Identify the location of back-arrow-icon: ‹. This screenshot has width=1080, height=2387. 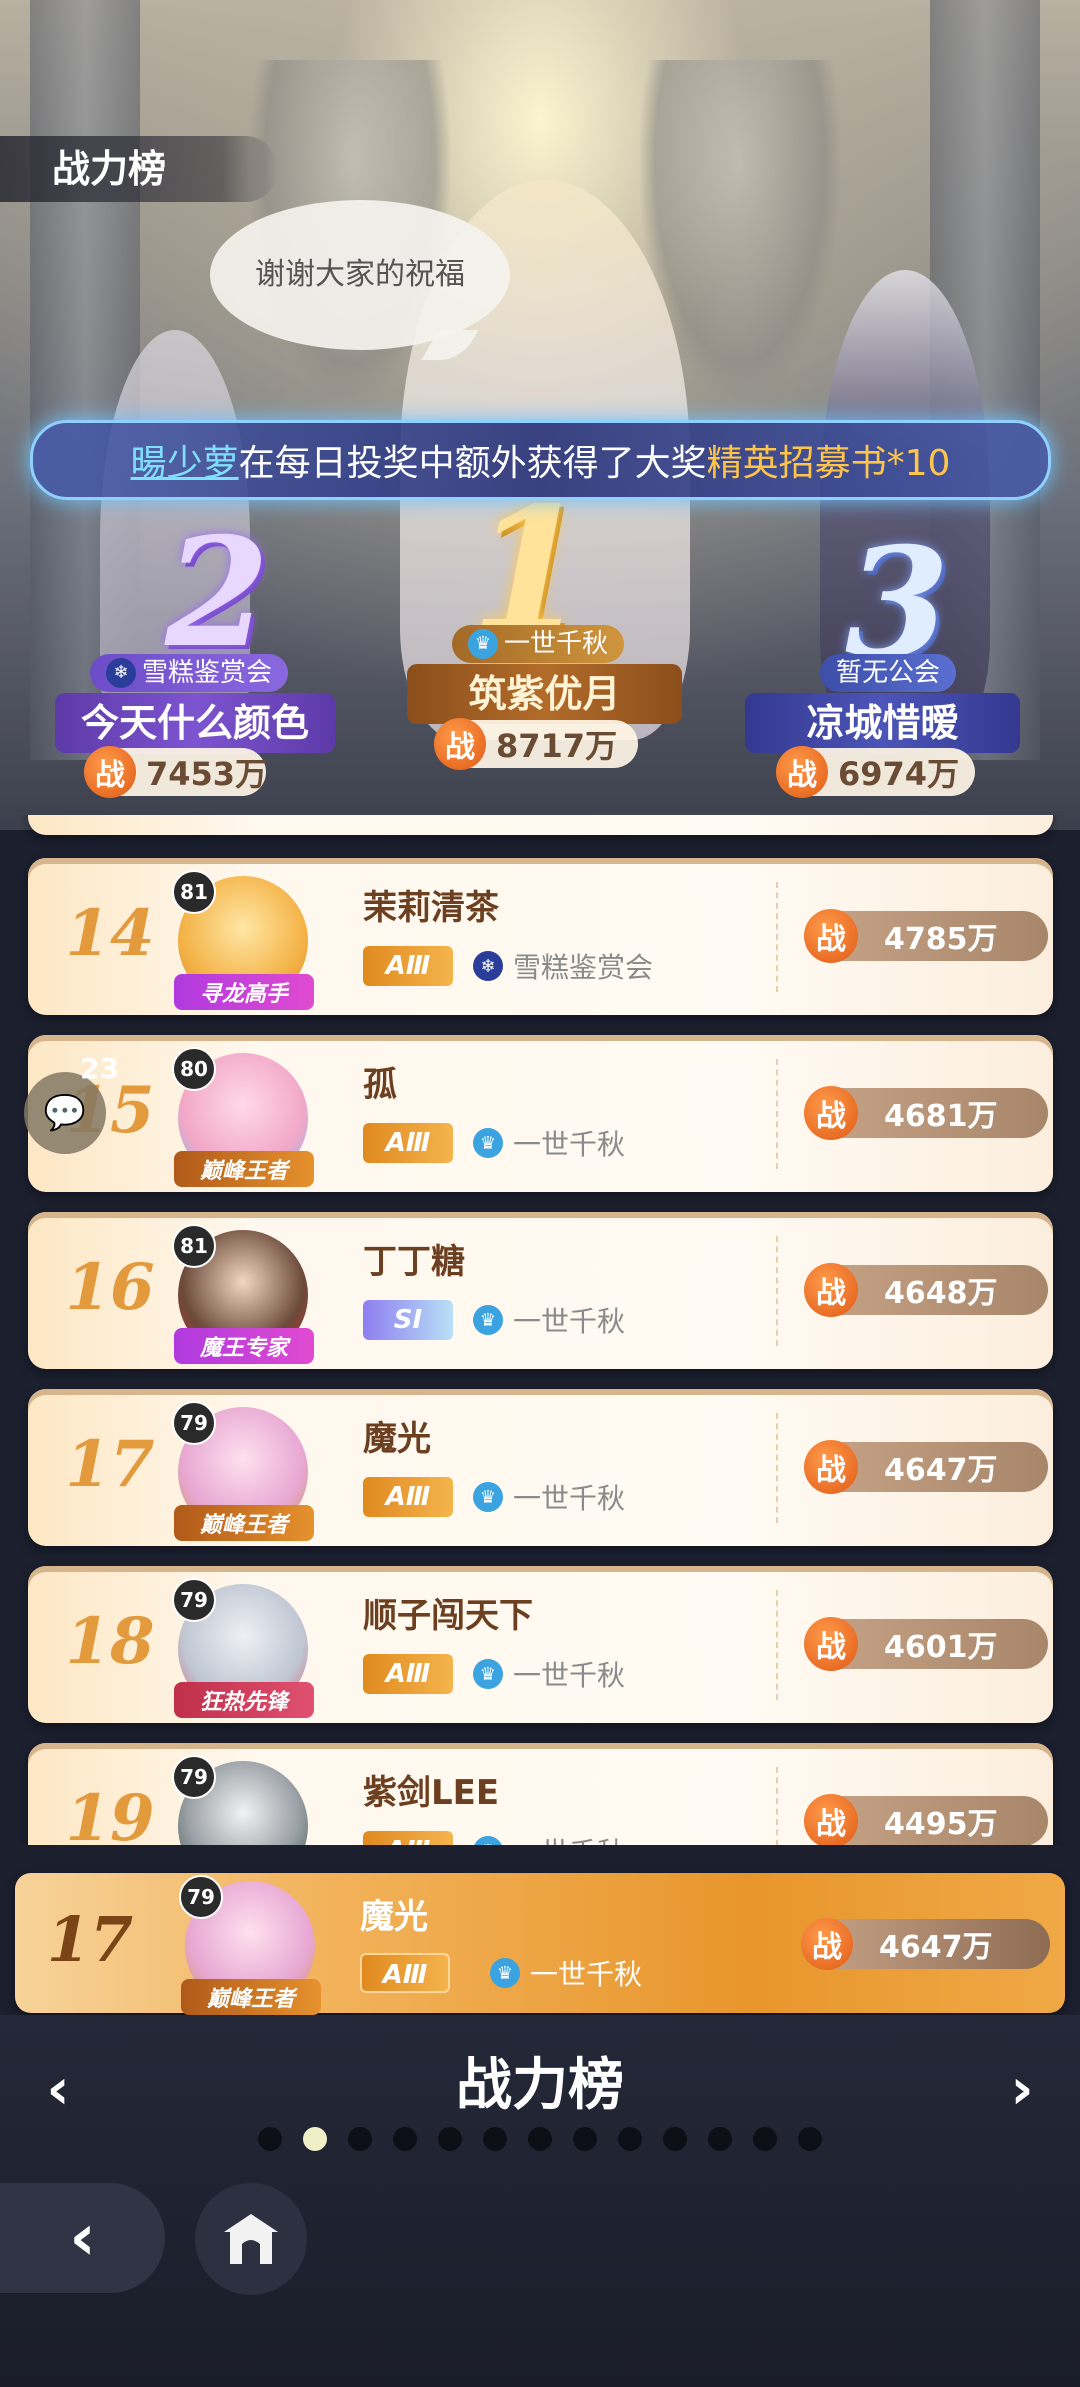
(82, 2238).